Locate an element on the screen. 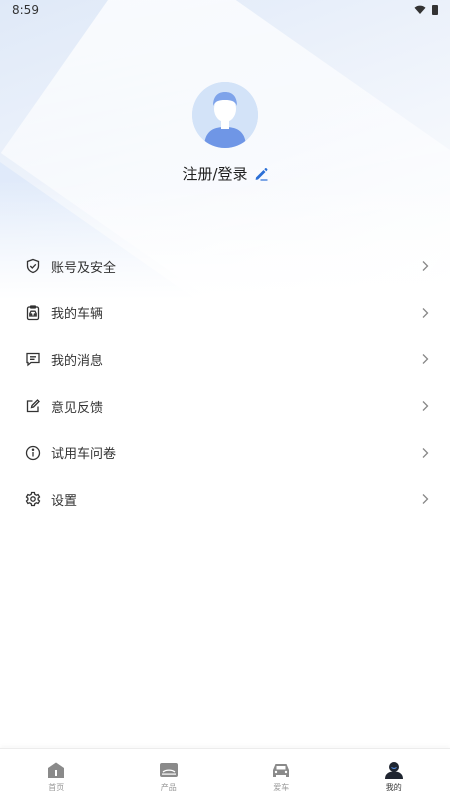 The width and height of the screenshot is (450, 800). login-link: 注册/登录 is located at coordinates (225, 173).